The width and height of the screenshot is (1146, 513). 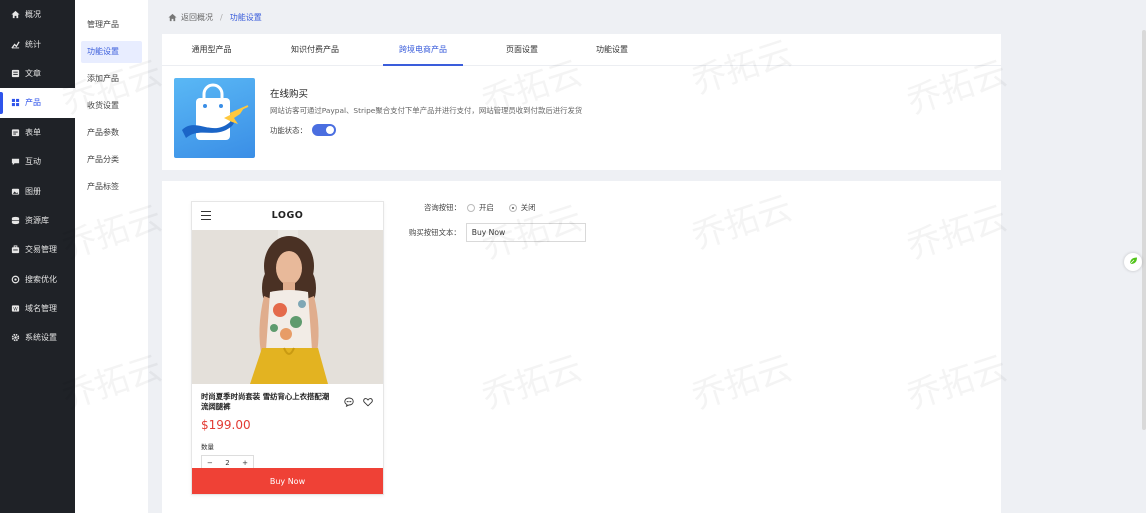 I want to click on feature-status-toggle, so click(x=323, y=130).